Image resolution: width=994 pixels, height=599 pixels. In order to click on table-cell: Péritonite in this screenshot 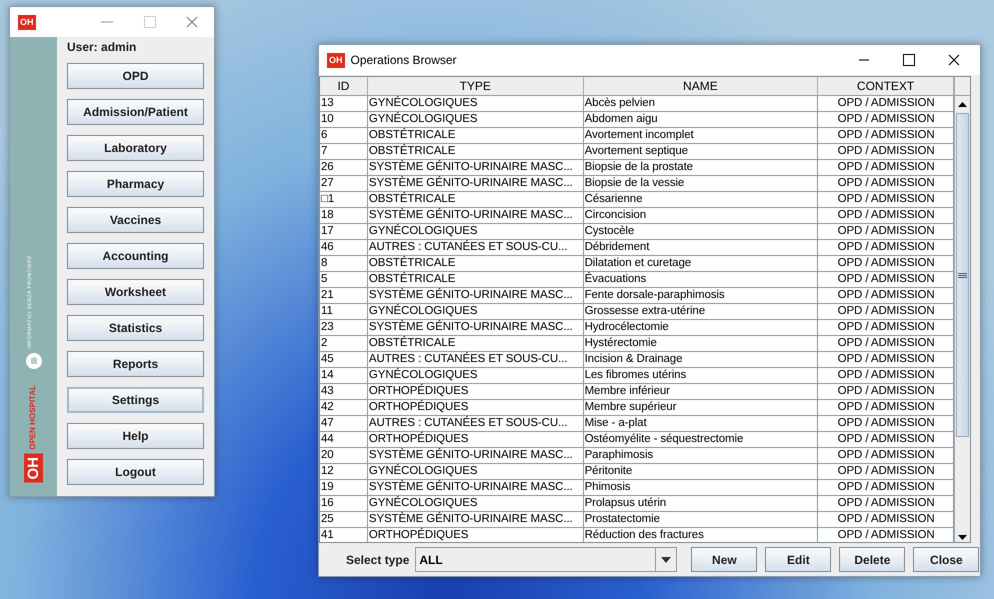, I will do `click(701, 471)`.